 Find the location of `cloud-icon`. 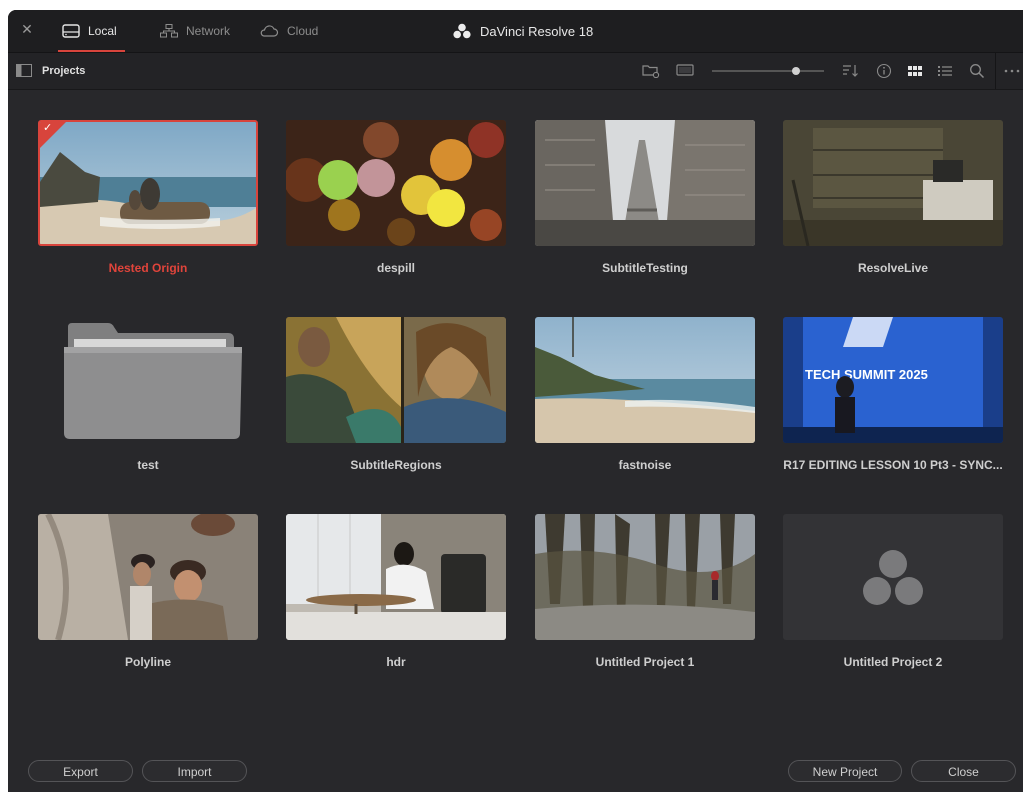

cloud-icon is located at coordinates (269, 31).